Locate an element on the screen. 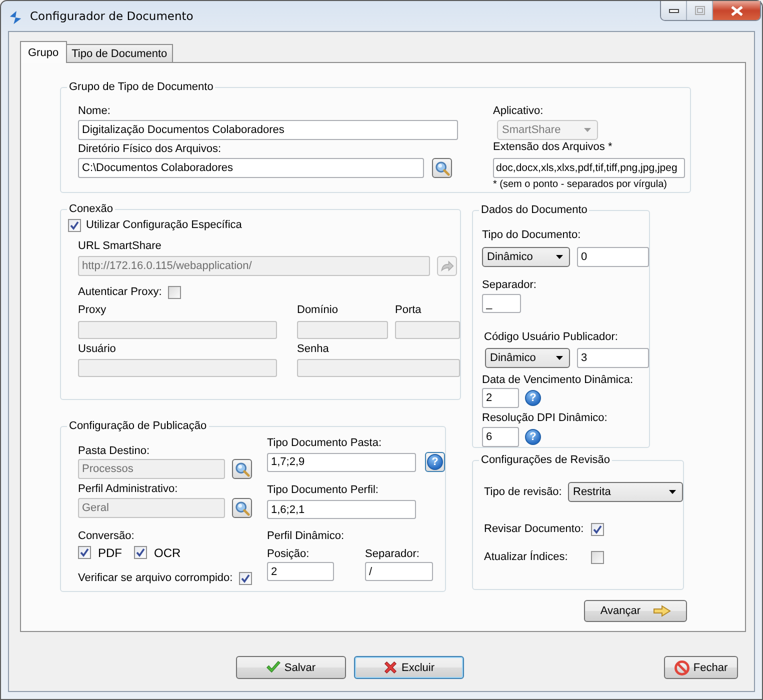  close-icon is located at coordinates (736, 11).